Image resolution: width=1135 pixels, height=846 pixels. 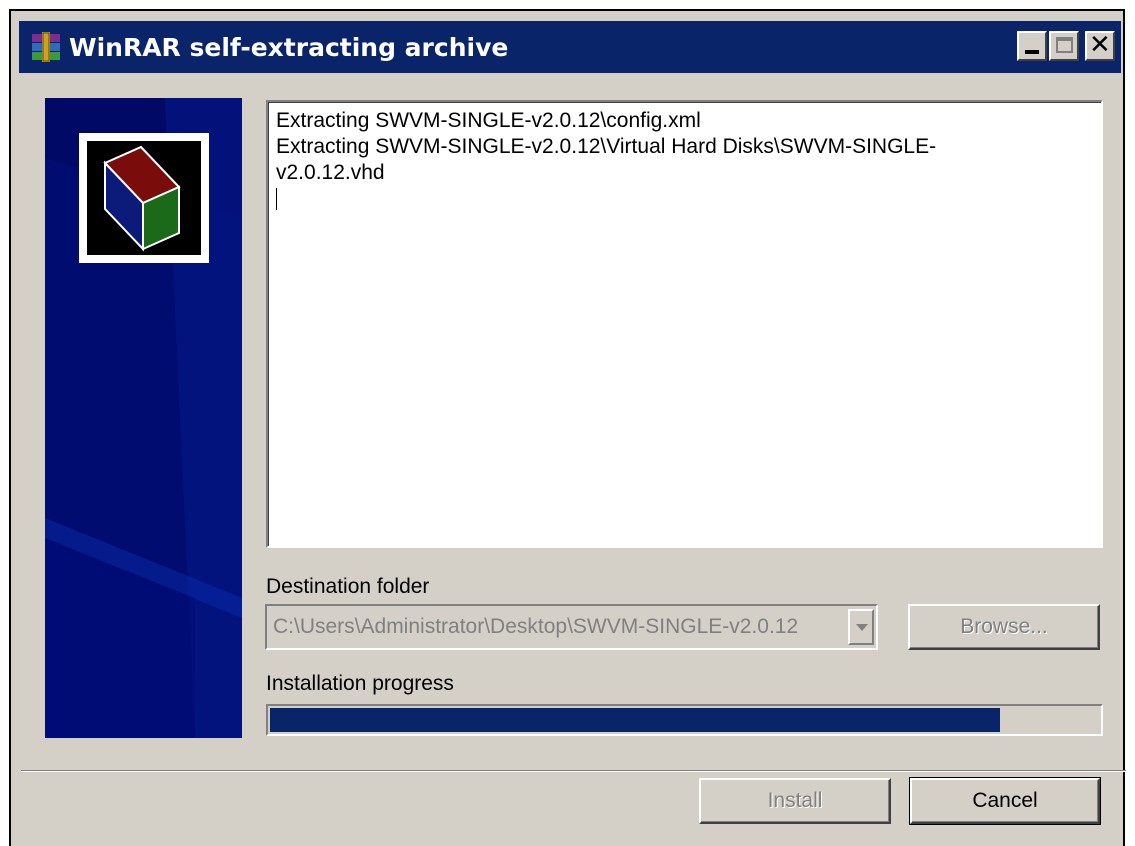 I want to click on maximize-icon, so click(x=1064, y=45).